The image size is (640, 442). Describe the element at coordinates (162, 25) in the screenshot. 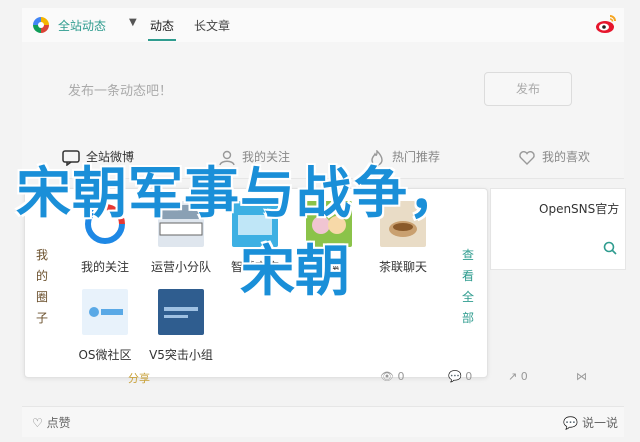

I see `tab-feed: 动态` at that location.